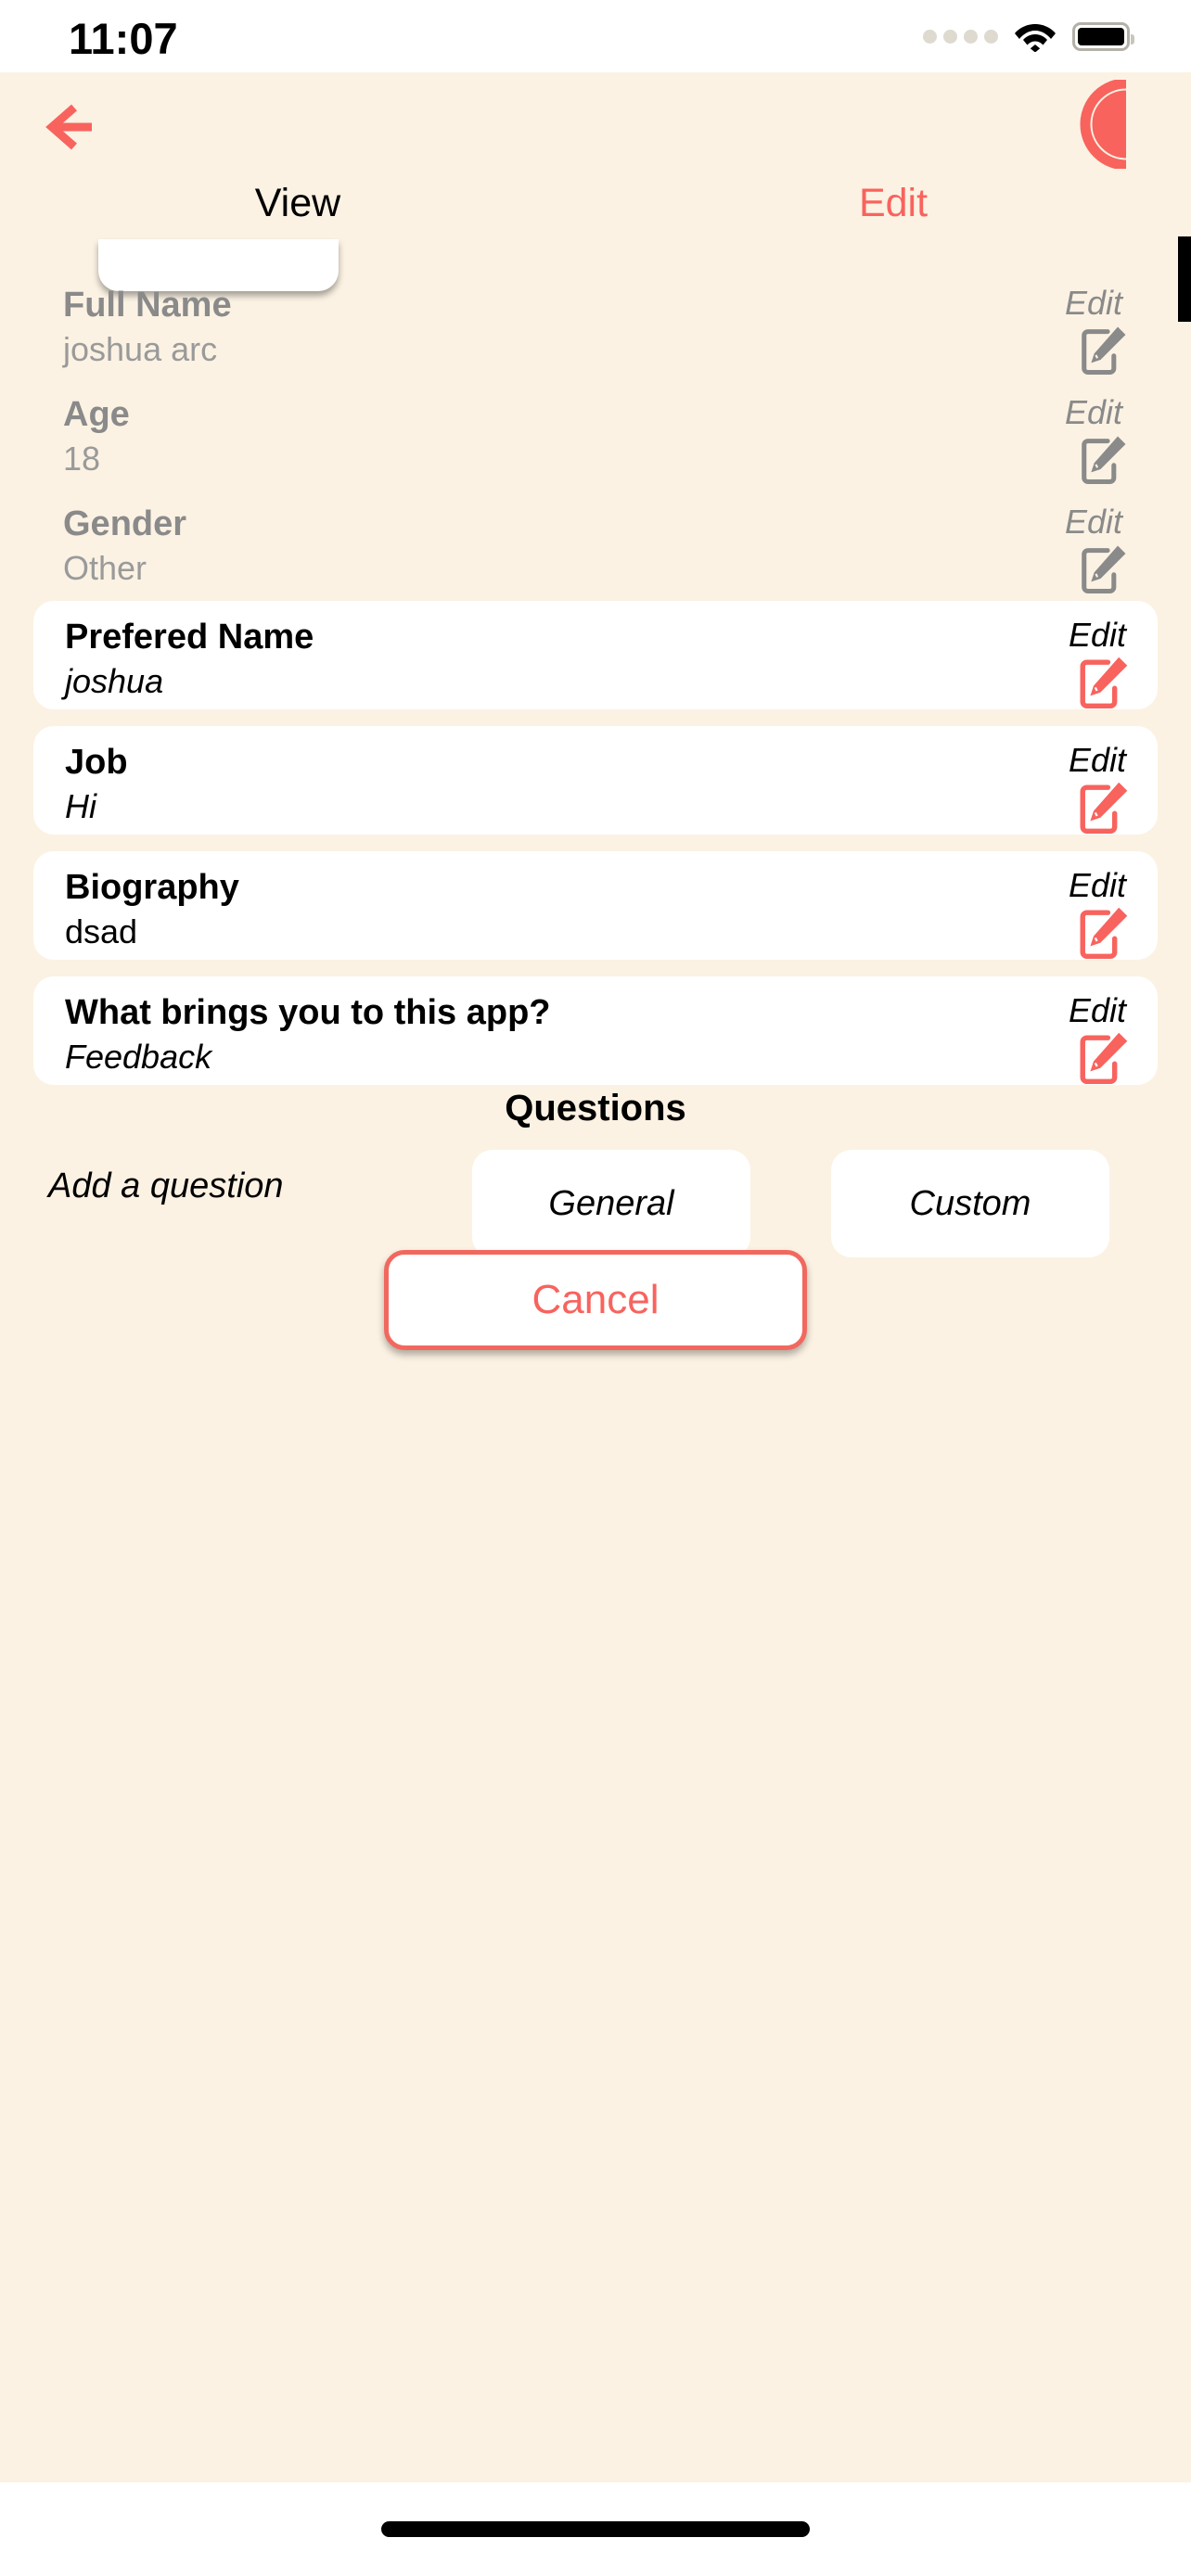 The height and width of the screenshot is (2576, 1191). What do you see at coordinates (125, 523) in the screenshot?
I see `field-label: Gender` at bounding box center [125, 523].